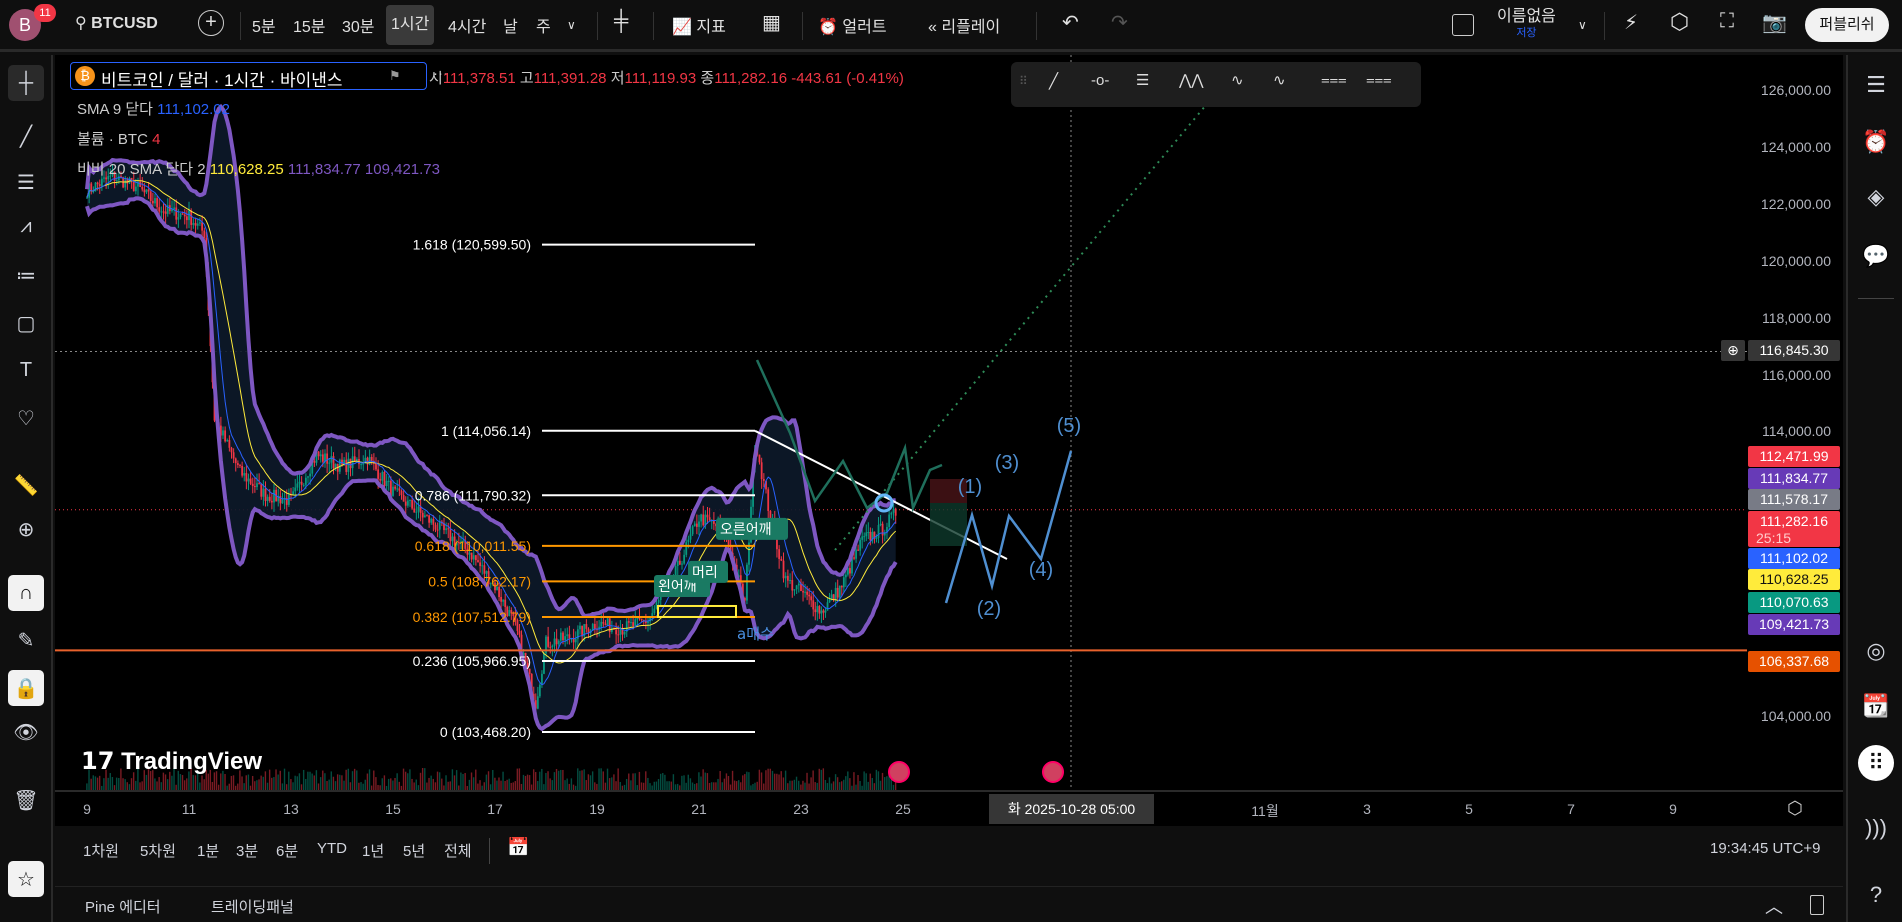 This screenshot has width=1902, height=922. What do you see at coordinates (26, 485) in the screenshot?
I see `ruler-icon: 📏` at bounding box center [26, 485].